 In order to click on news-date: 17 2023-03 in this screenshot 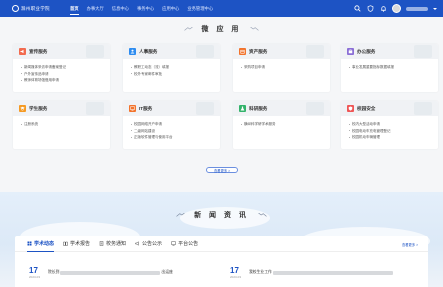, I will do `click(235, 272)`.